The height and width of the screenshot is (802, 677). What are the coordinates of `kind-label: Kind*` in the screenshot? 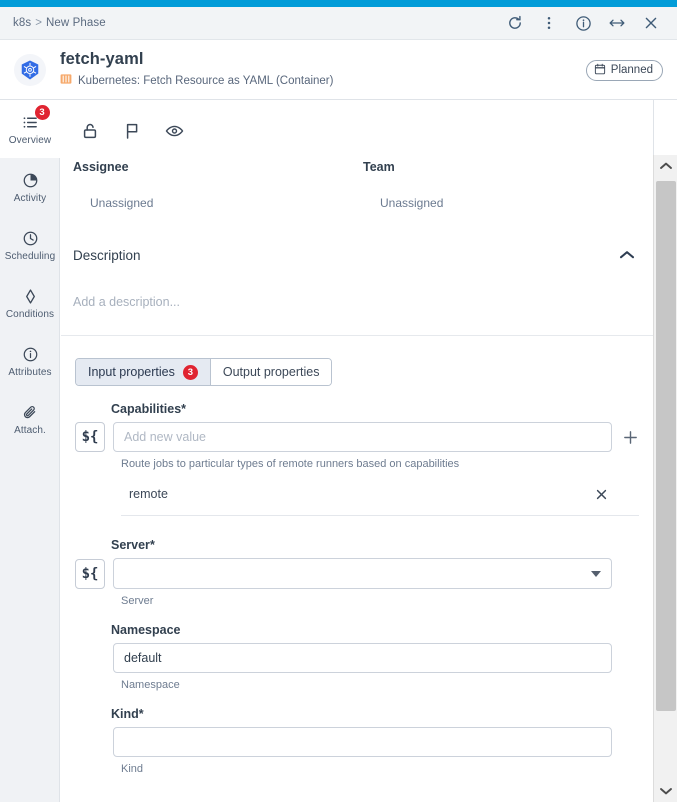 It's located at (382, 714).